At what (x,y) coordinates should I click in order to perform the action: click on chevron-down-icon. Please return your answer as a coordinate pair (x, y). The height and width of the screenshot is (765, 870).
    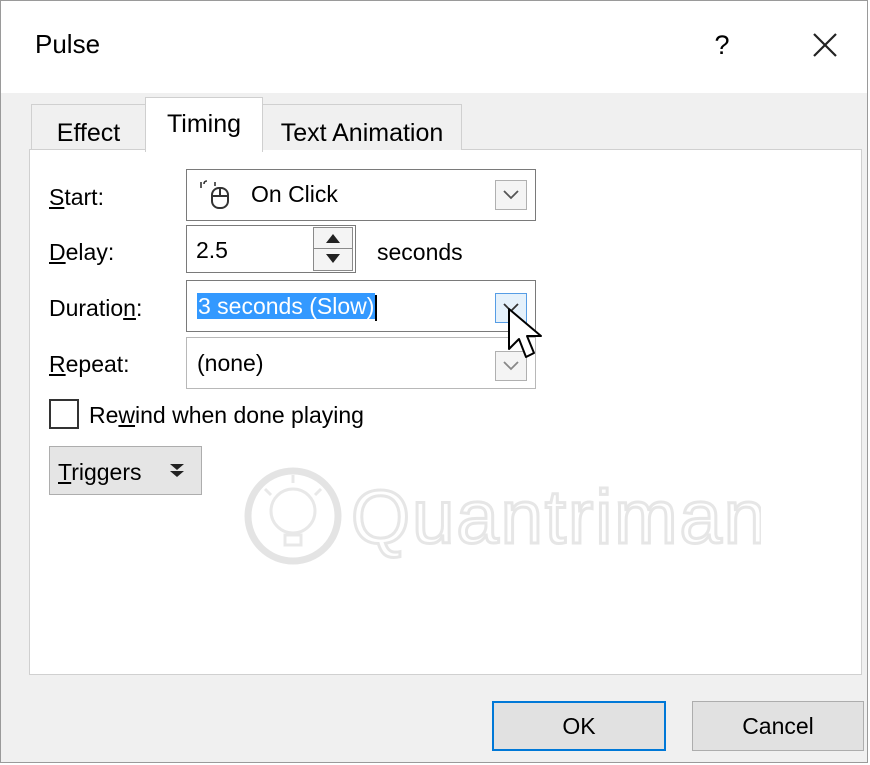
    Looking at the image, I should click on (511, 195).